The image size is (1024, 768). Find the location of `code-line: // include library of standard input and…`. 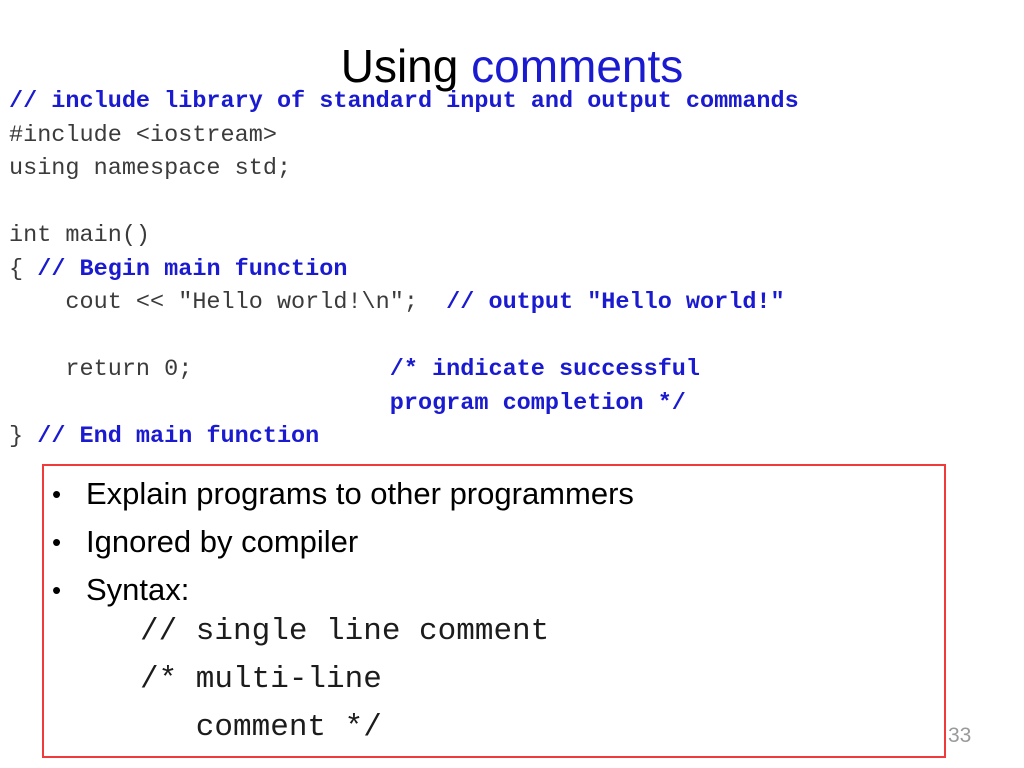

code-line: // include library of standard input and… is located at coordinates (513, 102).